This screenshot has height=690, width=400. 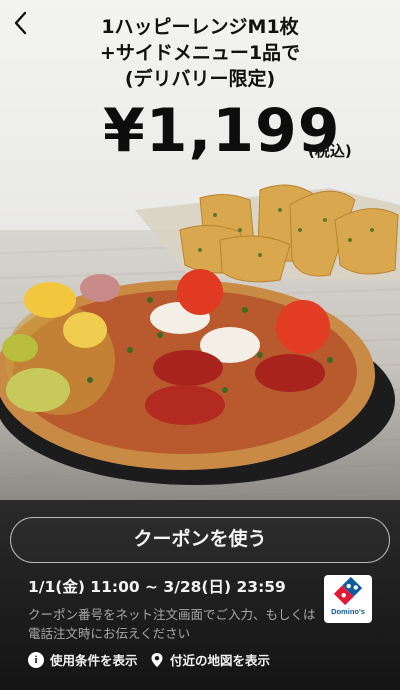 What do you see at coordinates (157, 587) in the screenshot?
I see `coupon-validity-period: 1/1(金) 11:00 ~ 3/28(日) 23:59` at bounding box center [157, 587].